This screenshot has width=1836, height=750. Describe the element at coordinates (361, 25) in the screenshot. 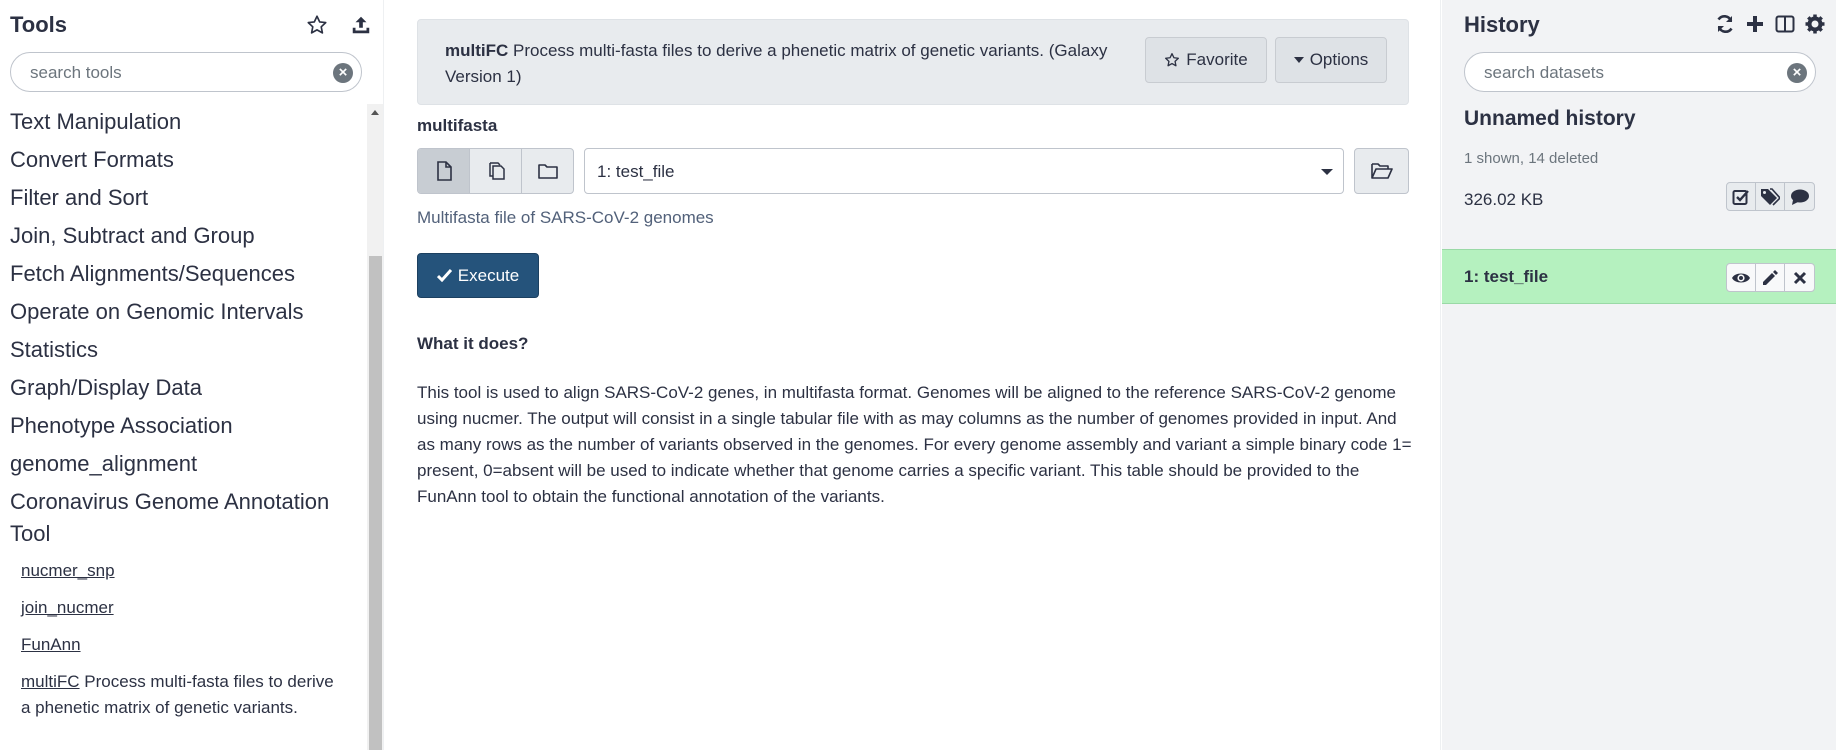

I see `upload-icon` at that location.